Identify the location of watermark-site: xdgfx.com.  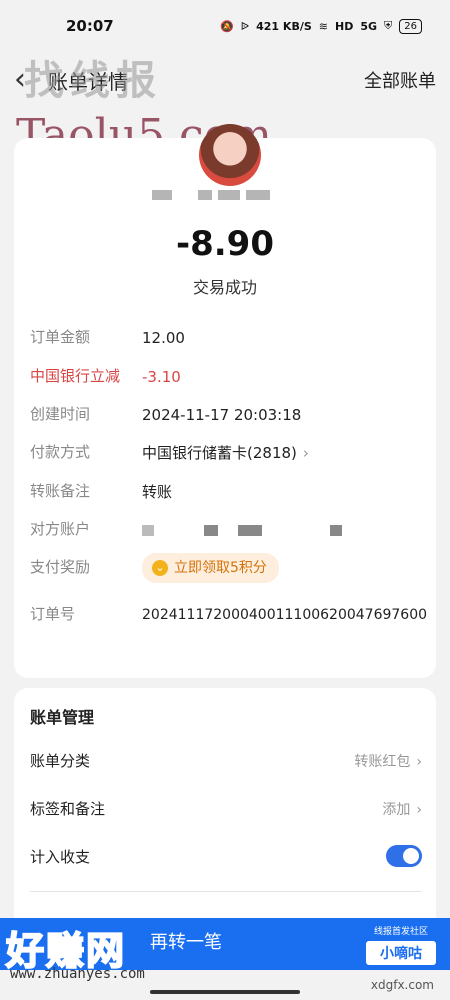
(402, 985).